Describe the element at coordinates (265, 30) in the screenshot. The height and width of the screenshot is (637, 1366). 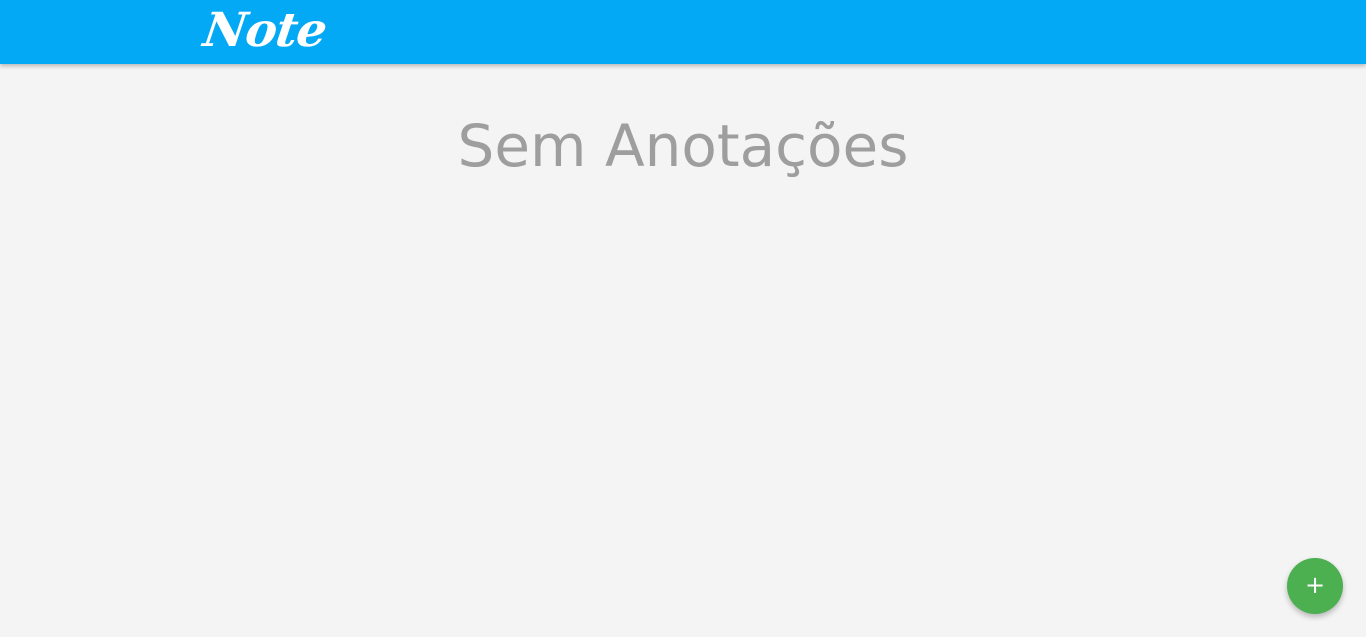
I see `app-logo: Note` at that location.